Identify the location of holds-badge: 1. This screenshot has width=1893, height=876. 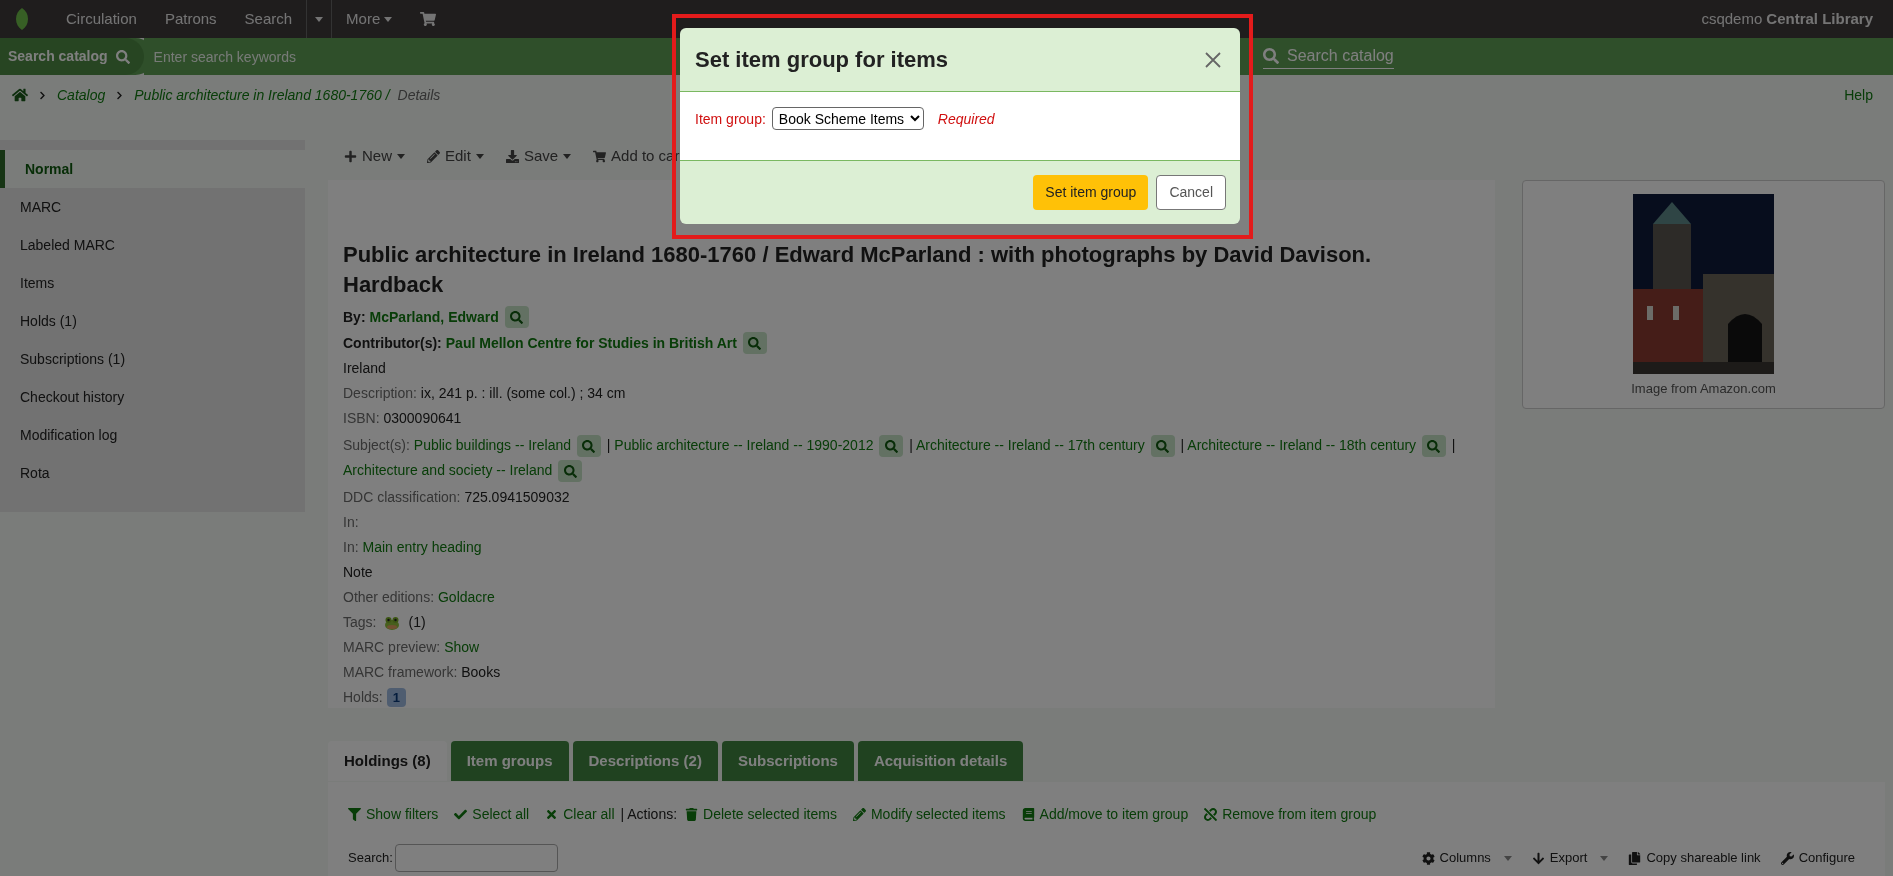
(396, 697).